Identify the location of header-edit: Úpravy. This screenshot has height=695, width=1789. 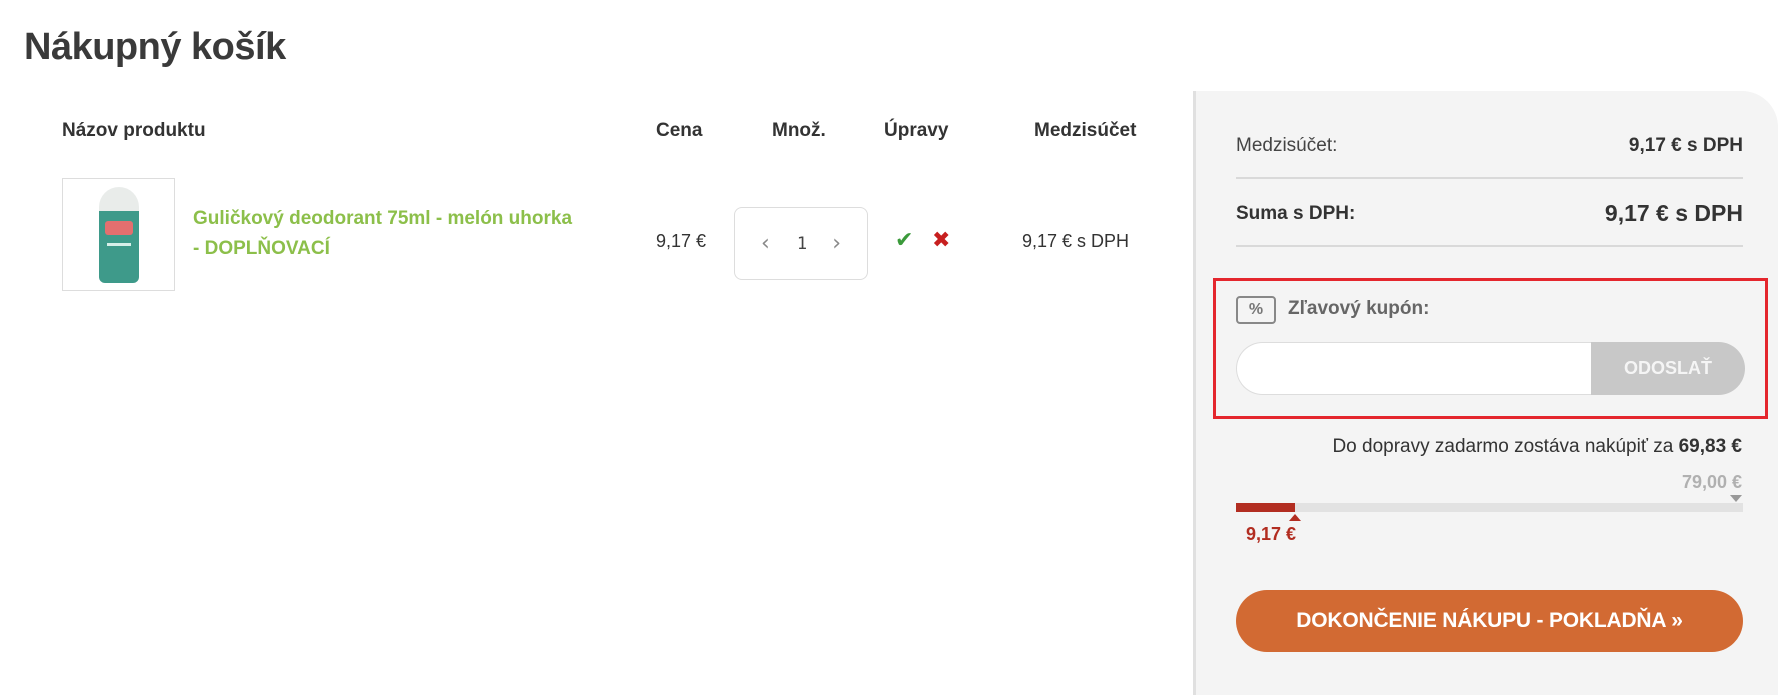
(916, 130).